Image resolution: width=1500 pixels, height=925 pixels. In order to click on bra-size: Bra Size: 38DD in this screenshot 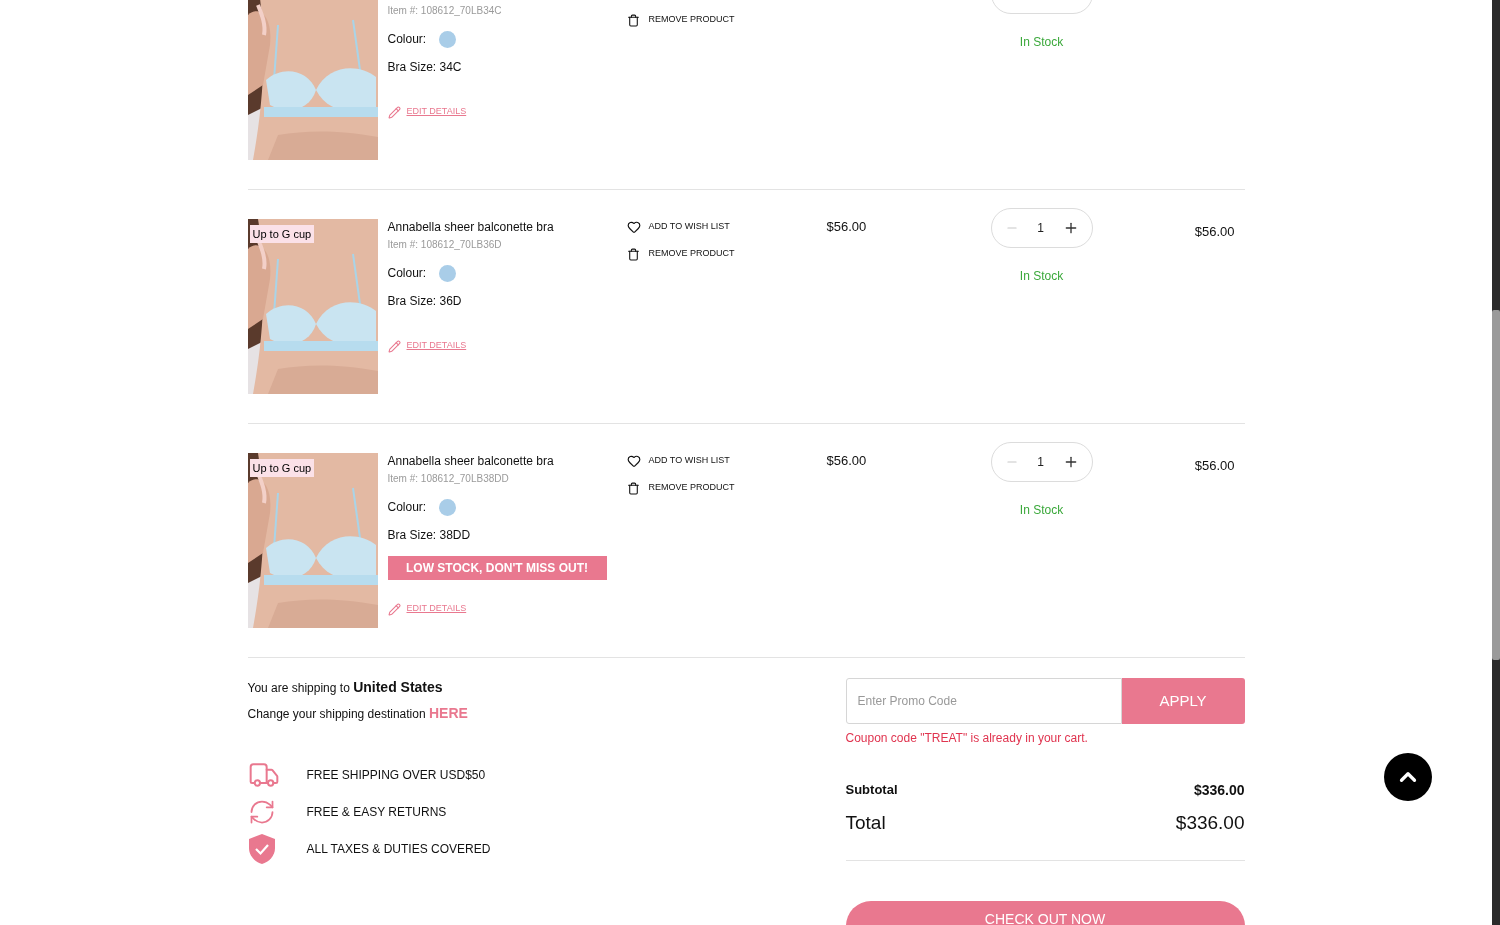, I will do `click(429, 535)`.